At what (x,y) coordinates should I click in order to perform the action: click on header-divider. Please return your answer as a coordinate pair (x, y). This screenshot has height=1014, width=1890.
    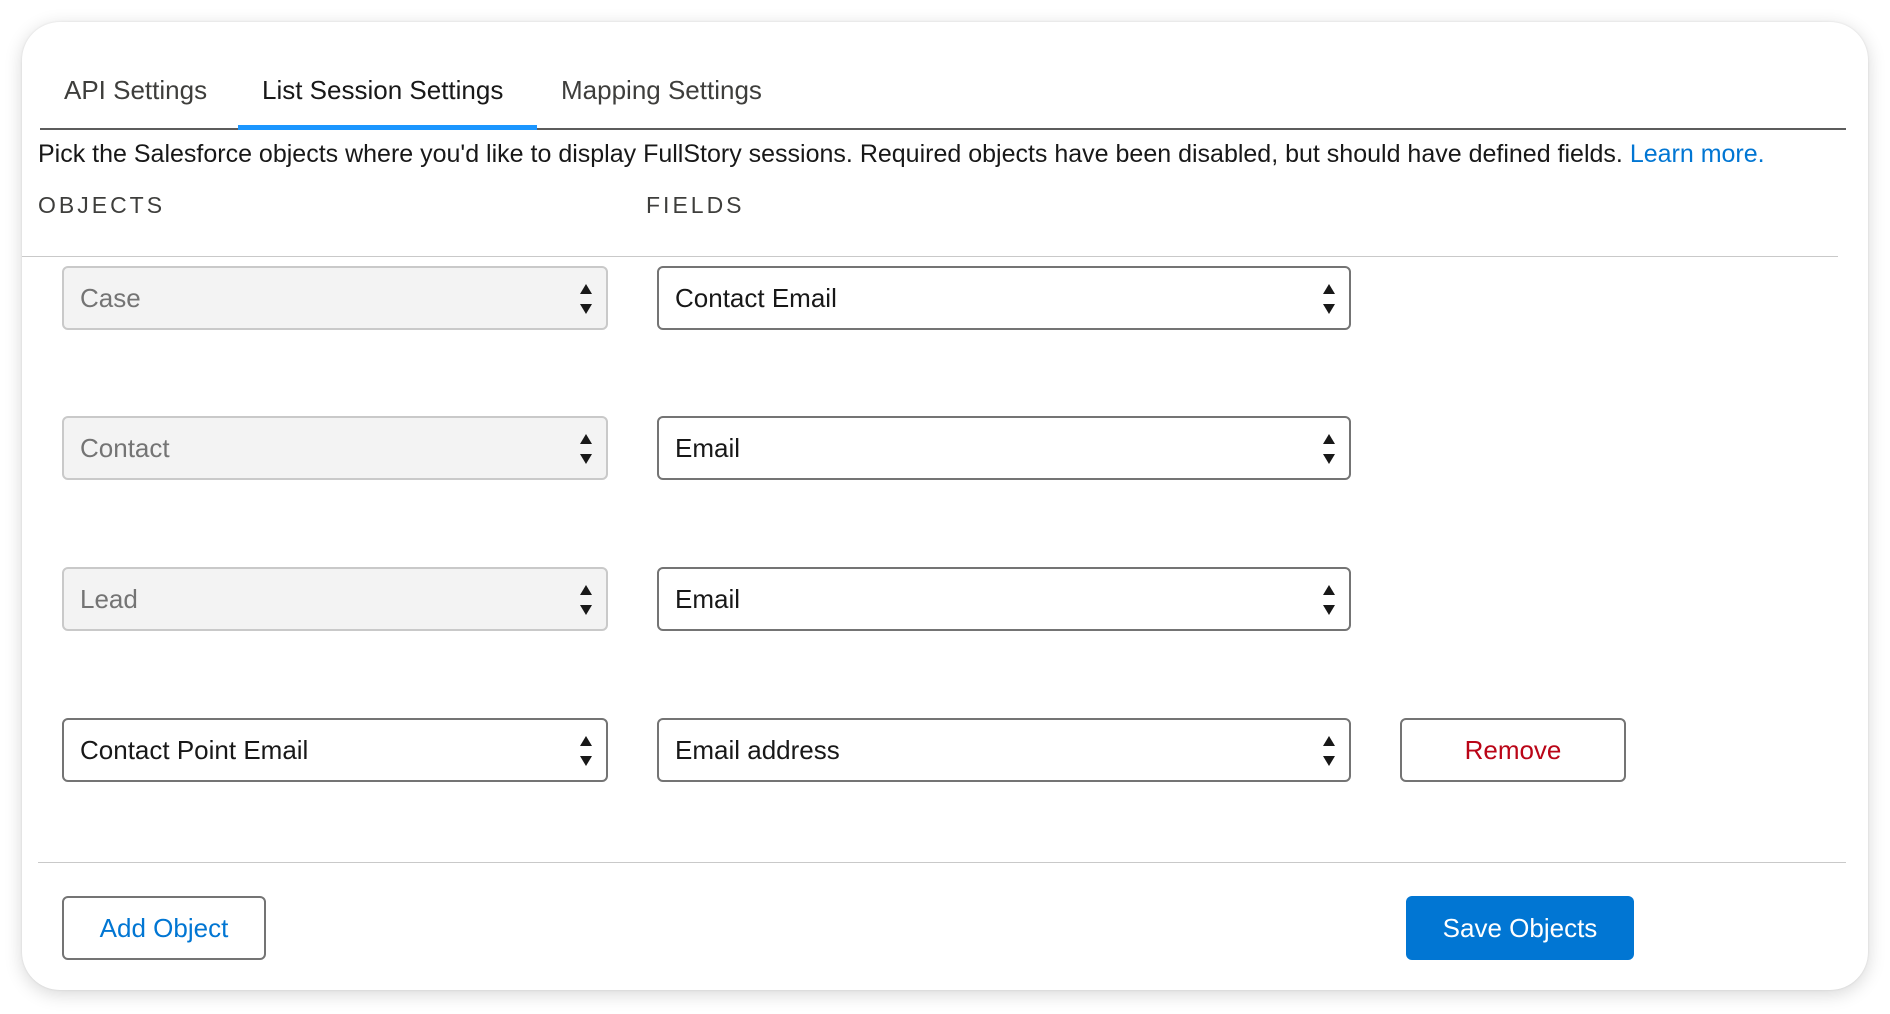
    Looking at the image, I should click on (930, 256).